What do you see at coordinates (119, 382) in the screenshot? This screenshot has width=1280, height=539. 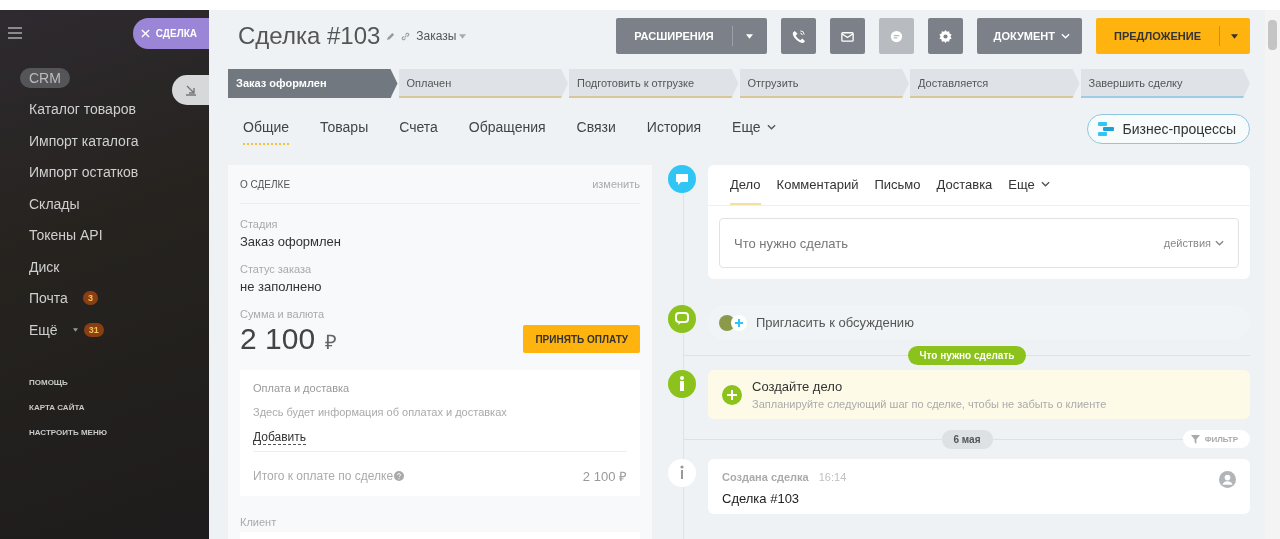 I see `sidebar-link: ПОМОЩЬ` at bounding box center [119, 382].